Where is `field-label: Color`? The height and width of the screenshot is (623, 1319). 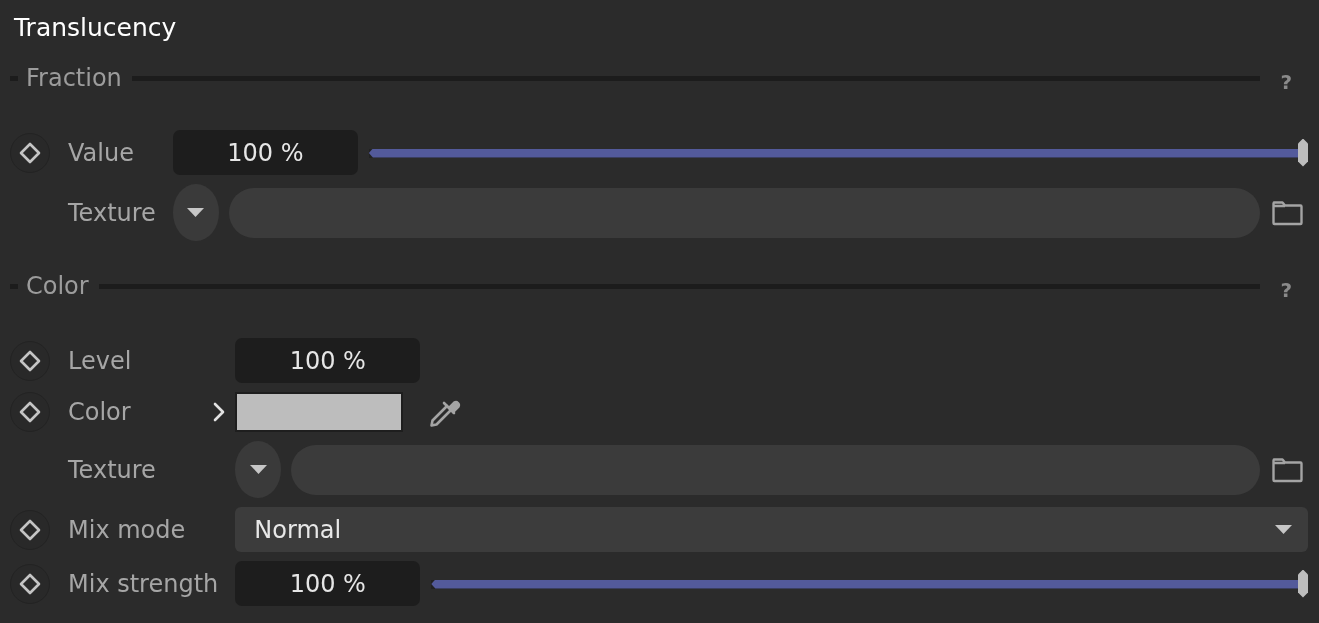
field-label: Color is located at coordinates (99, 412).